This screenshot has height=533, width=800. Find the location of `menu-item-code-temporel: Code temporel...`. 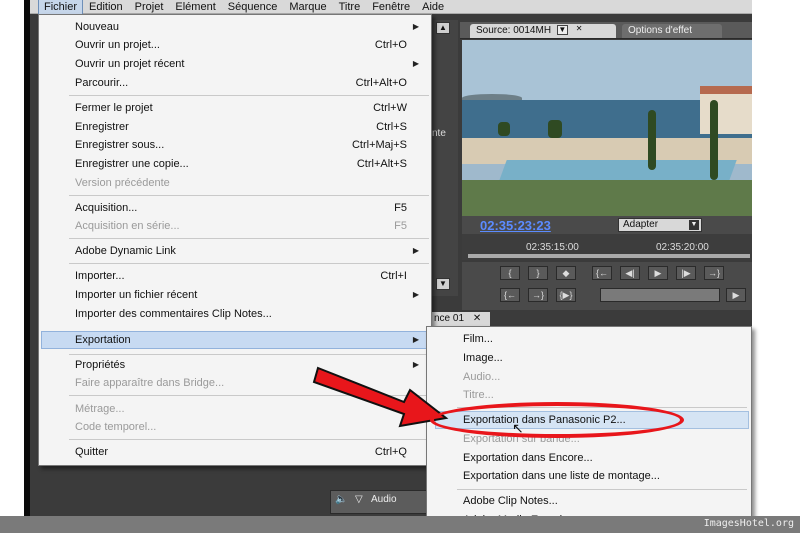

menu-item-code-temporel: Code temporel... is located at coordinates (116, 427).